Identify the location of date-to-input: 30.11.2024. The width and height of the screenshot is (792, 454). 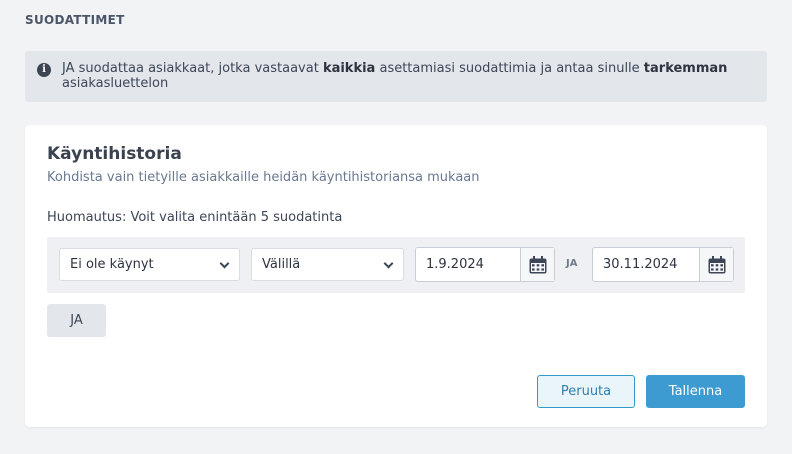
(646, 264).